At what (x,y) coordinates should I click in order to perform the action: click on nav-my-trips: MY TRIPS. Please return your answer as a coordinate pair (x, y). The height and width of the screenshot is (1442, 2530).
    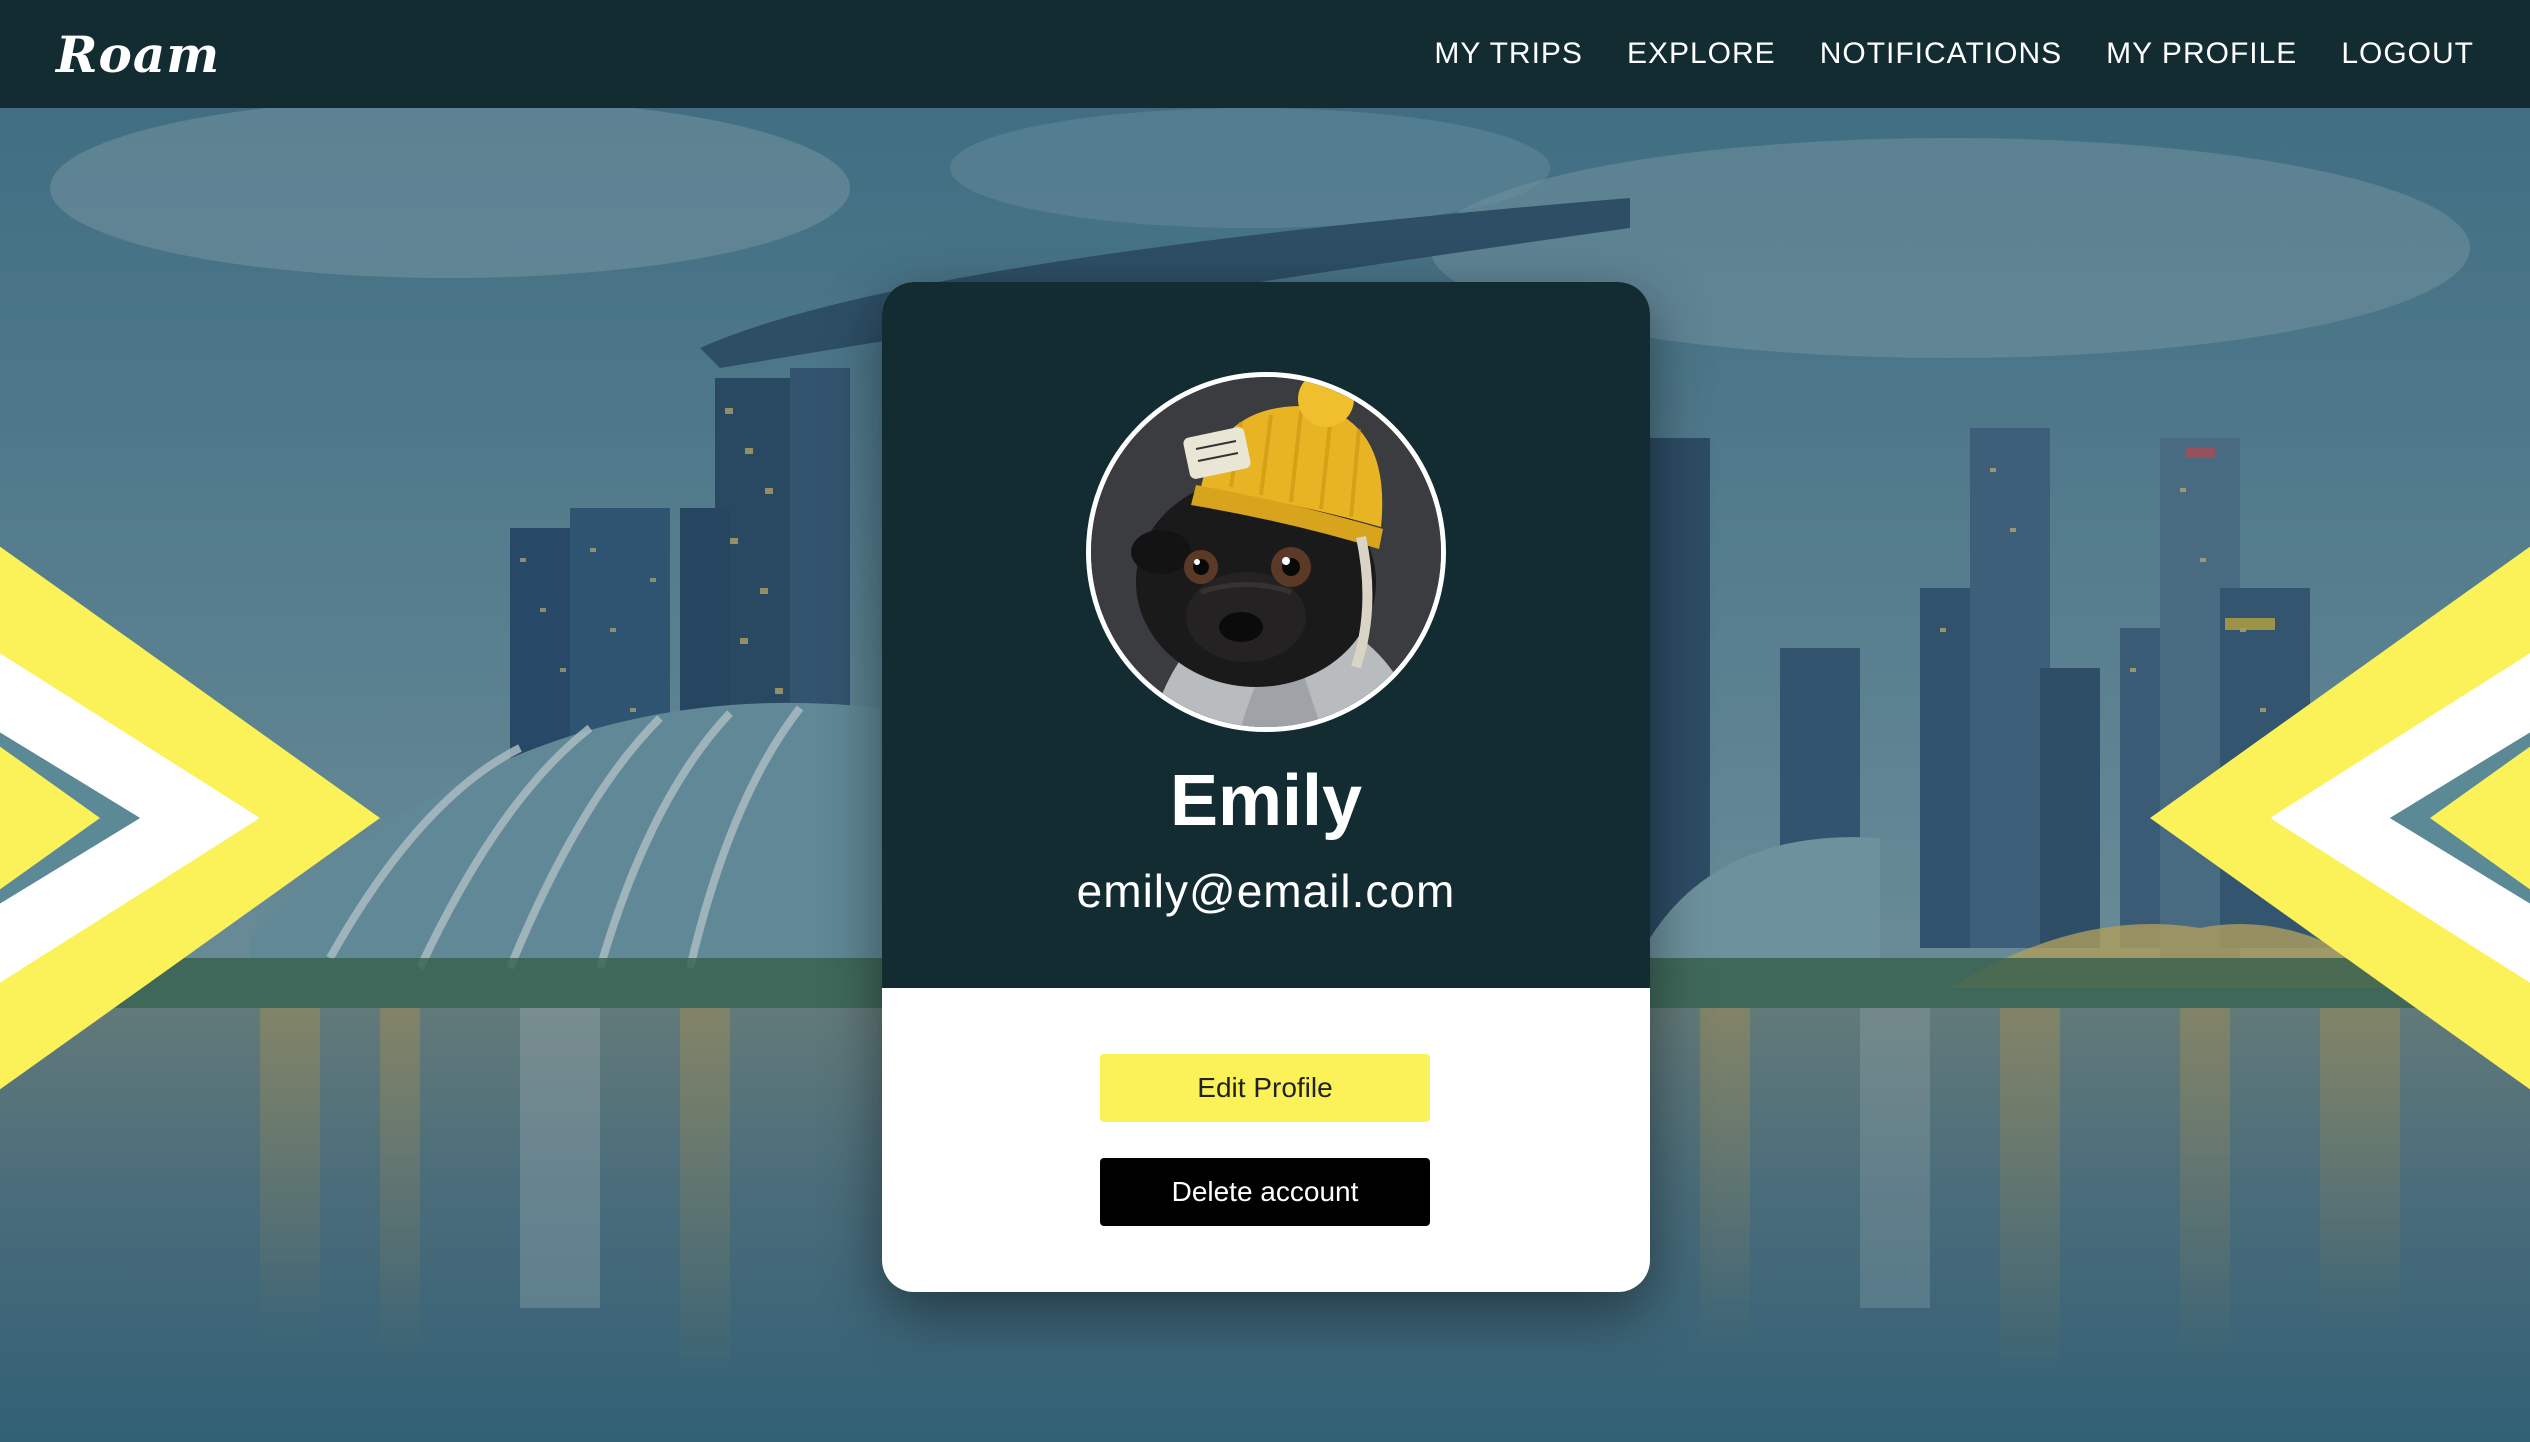
    Looking at the image, I should click on (1508, 54).